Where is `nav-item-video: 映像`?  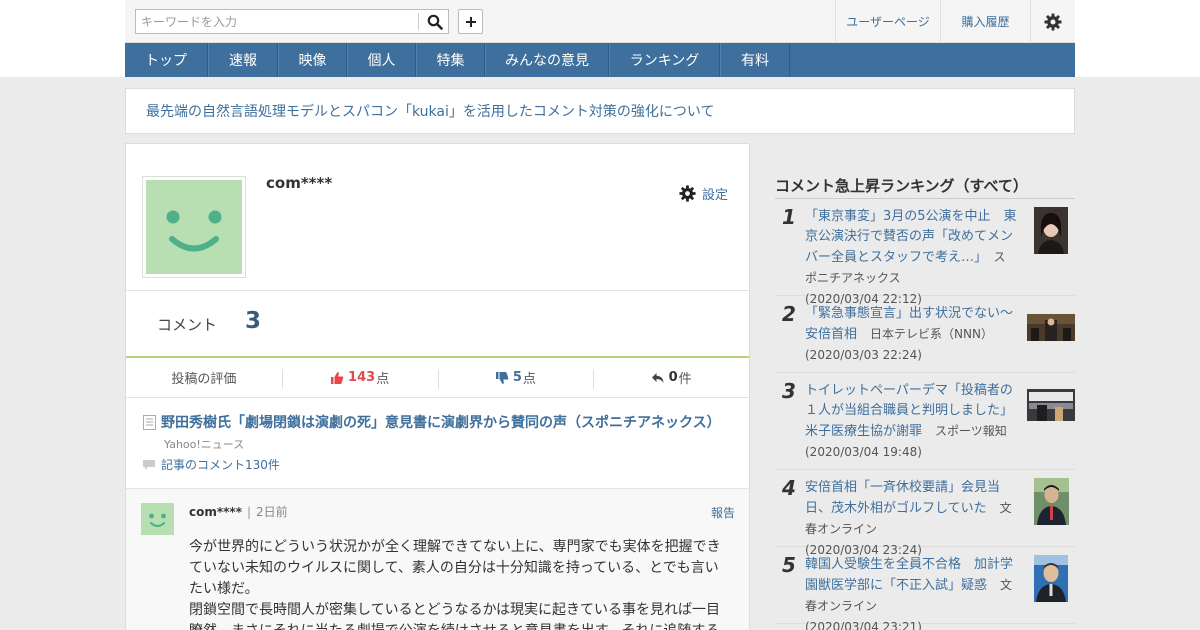 nav-item-video: 映像 is located at coordinates (312, 60).